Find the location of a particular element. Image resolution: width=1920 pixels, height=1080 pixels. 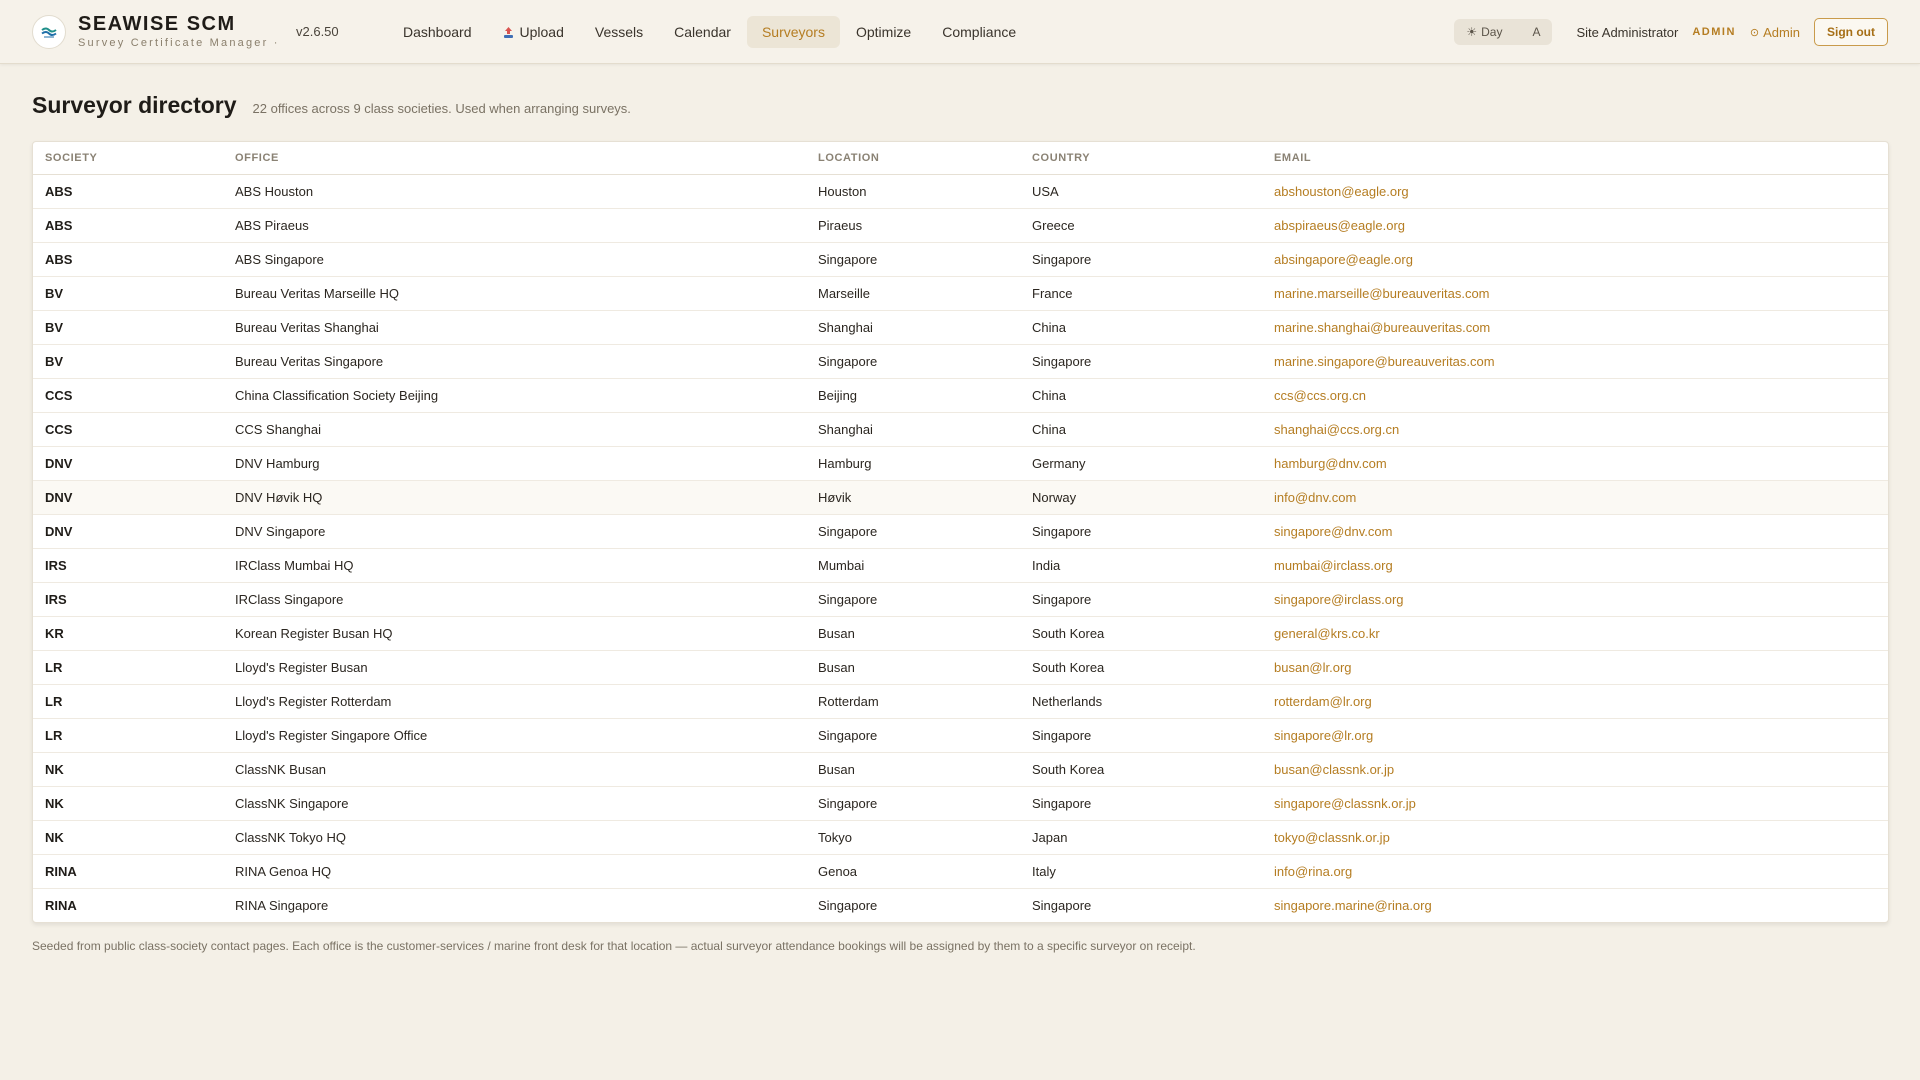

column-header-society: SOCIETY is located at coordinates (128, 158).